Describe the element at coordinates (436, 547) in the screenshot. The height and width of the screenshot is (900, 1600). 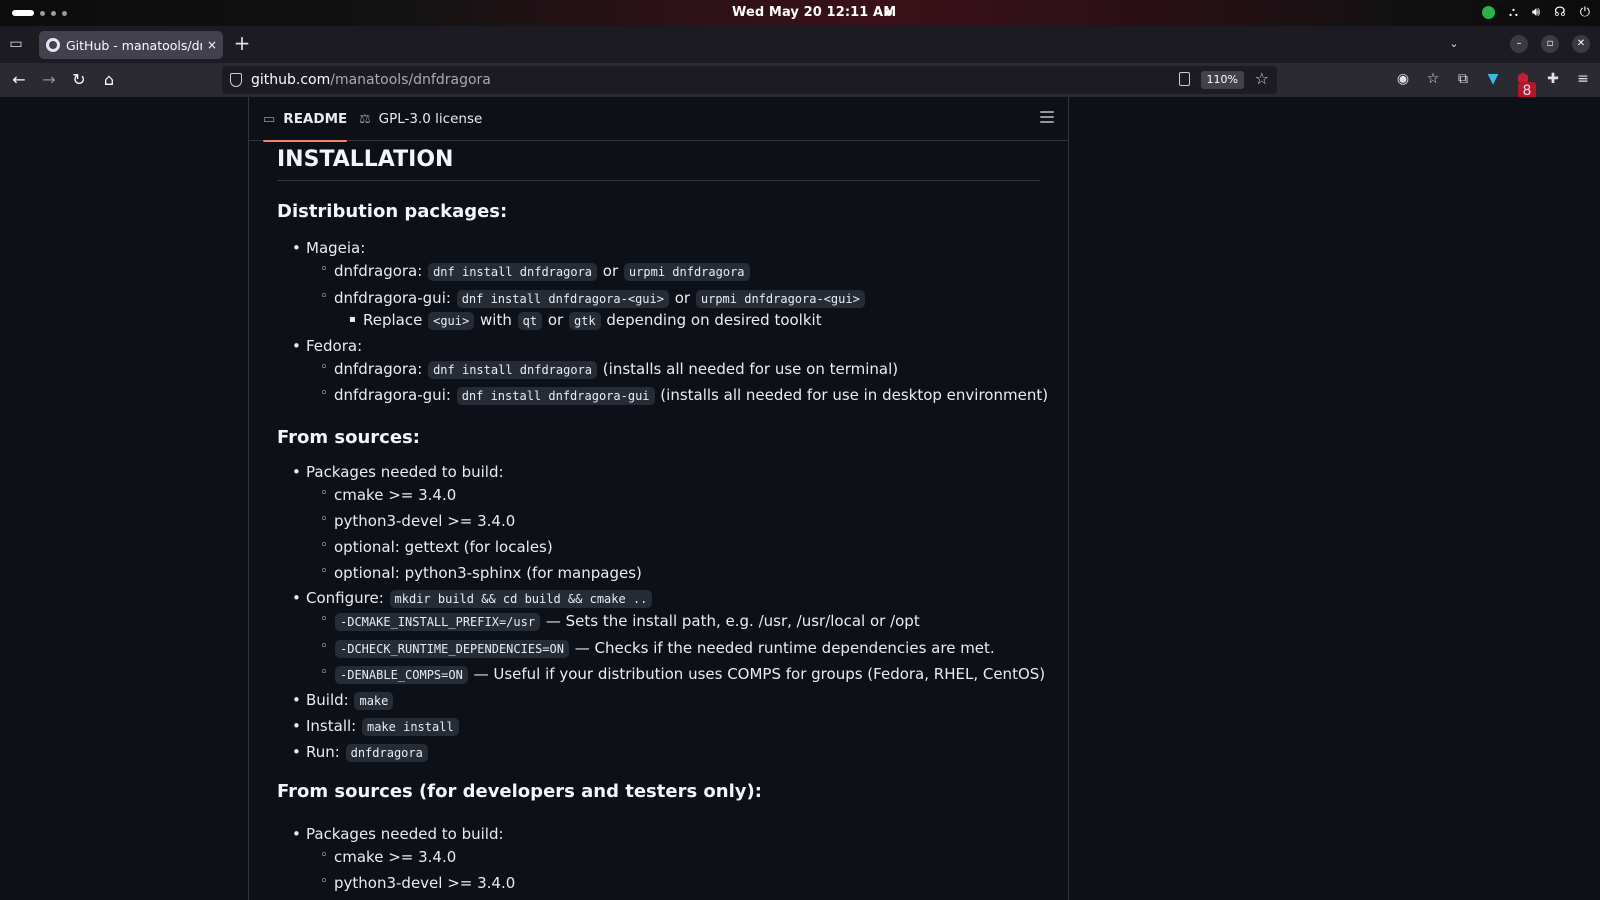
I see `list-item: optional: gettext (for locales)` at that location.